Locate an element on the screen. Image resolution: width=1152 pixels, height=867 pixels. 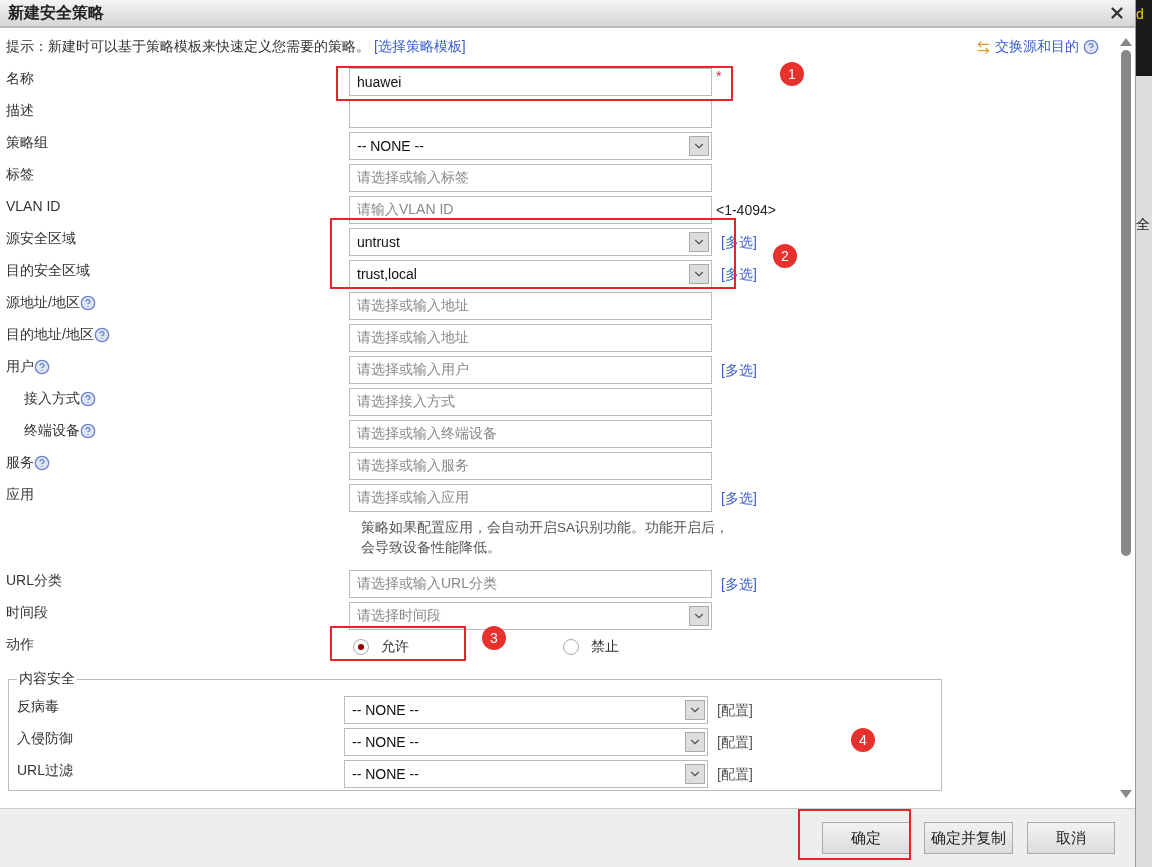
field-label: 服务 is located at coordinates (20, 463).